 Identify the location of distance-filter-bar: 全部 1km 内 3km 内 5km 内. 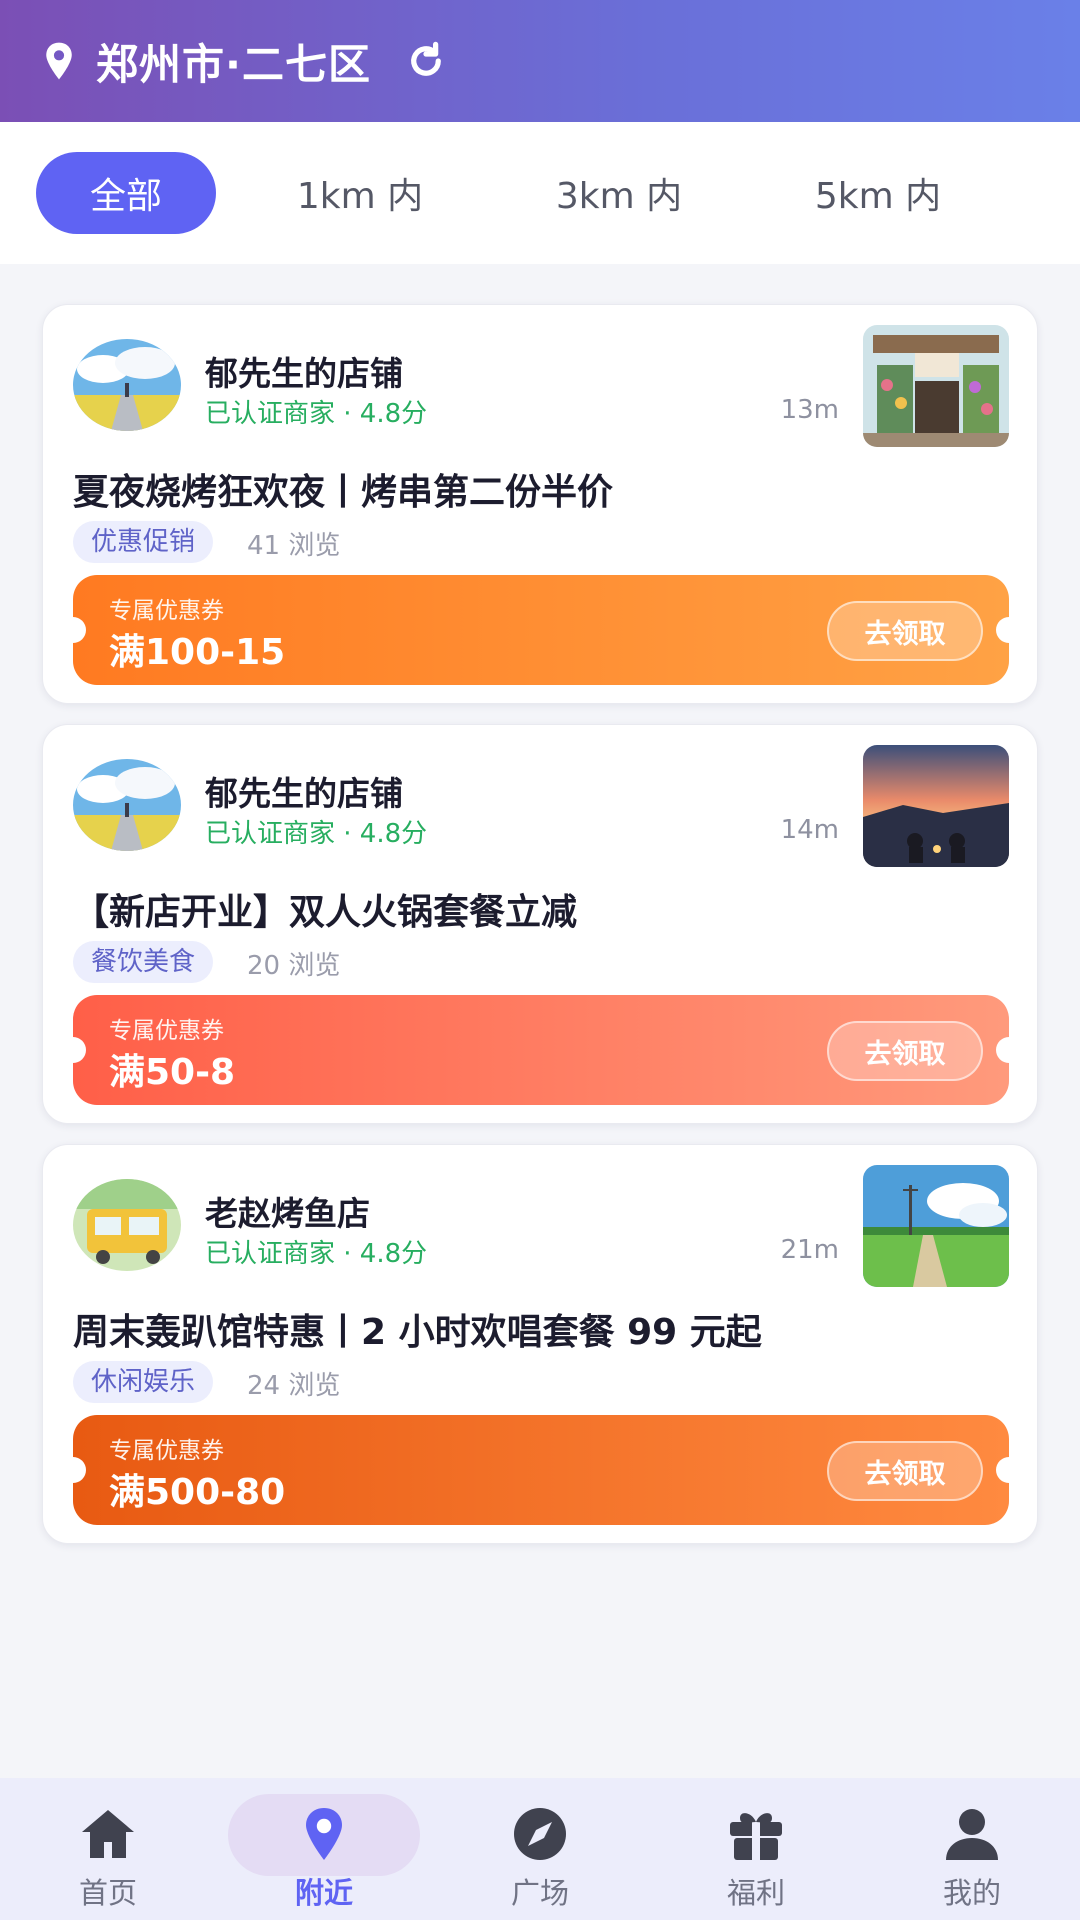
(540, 193).